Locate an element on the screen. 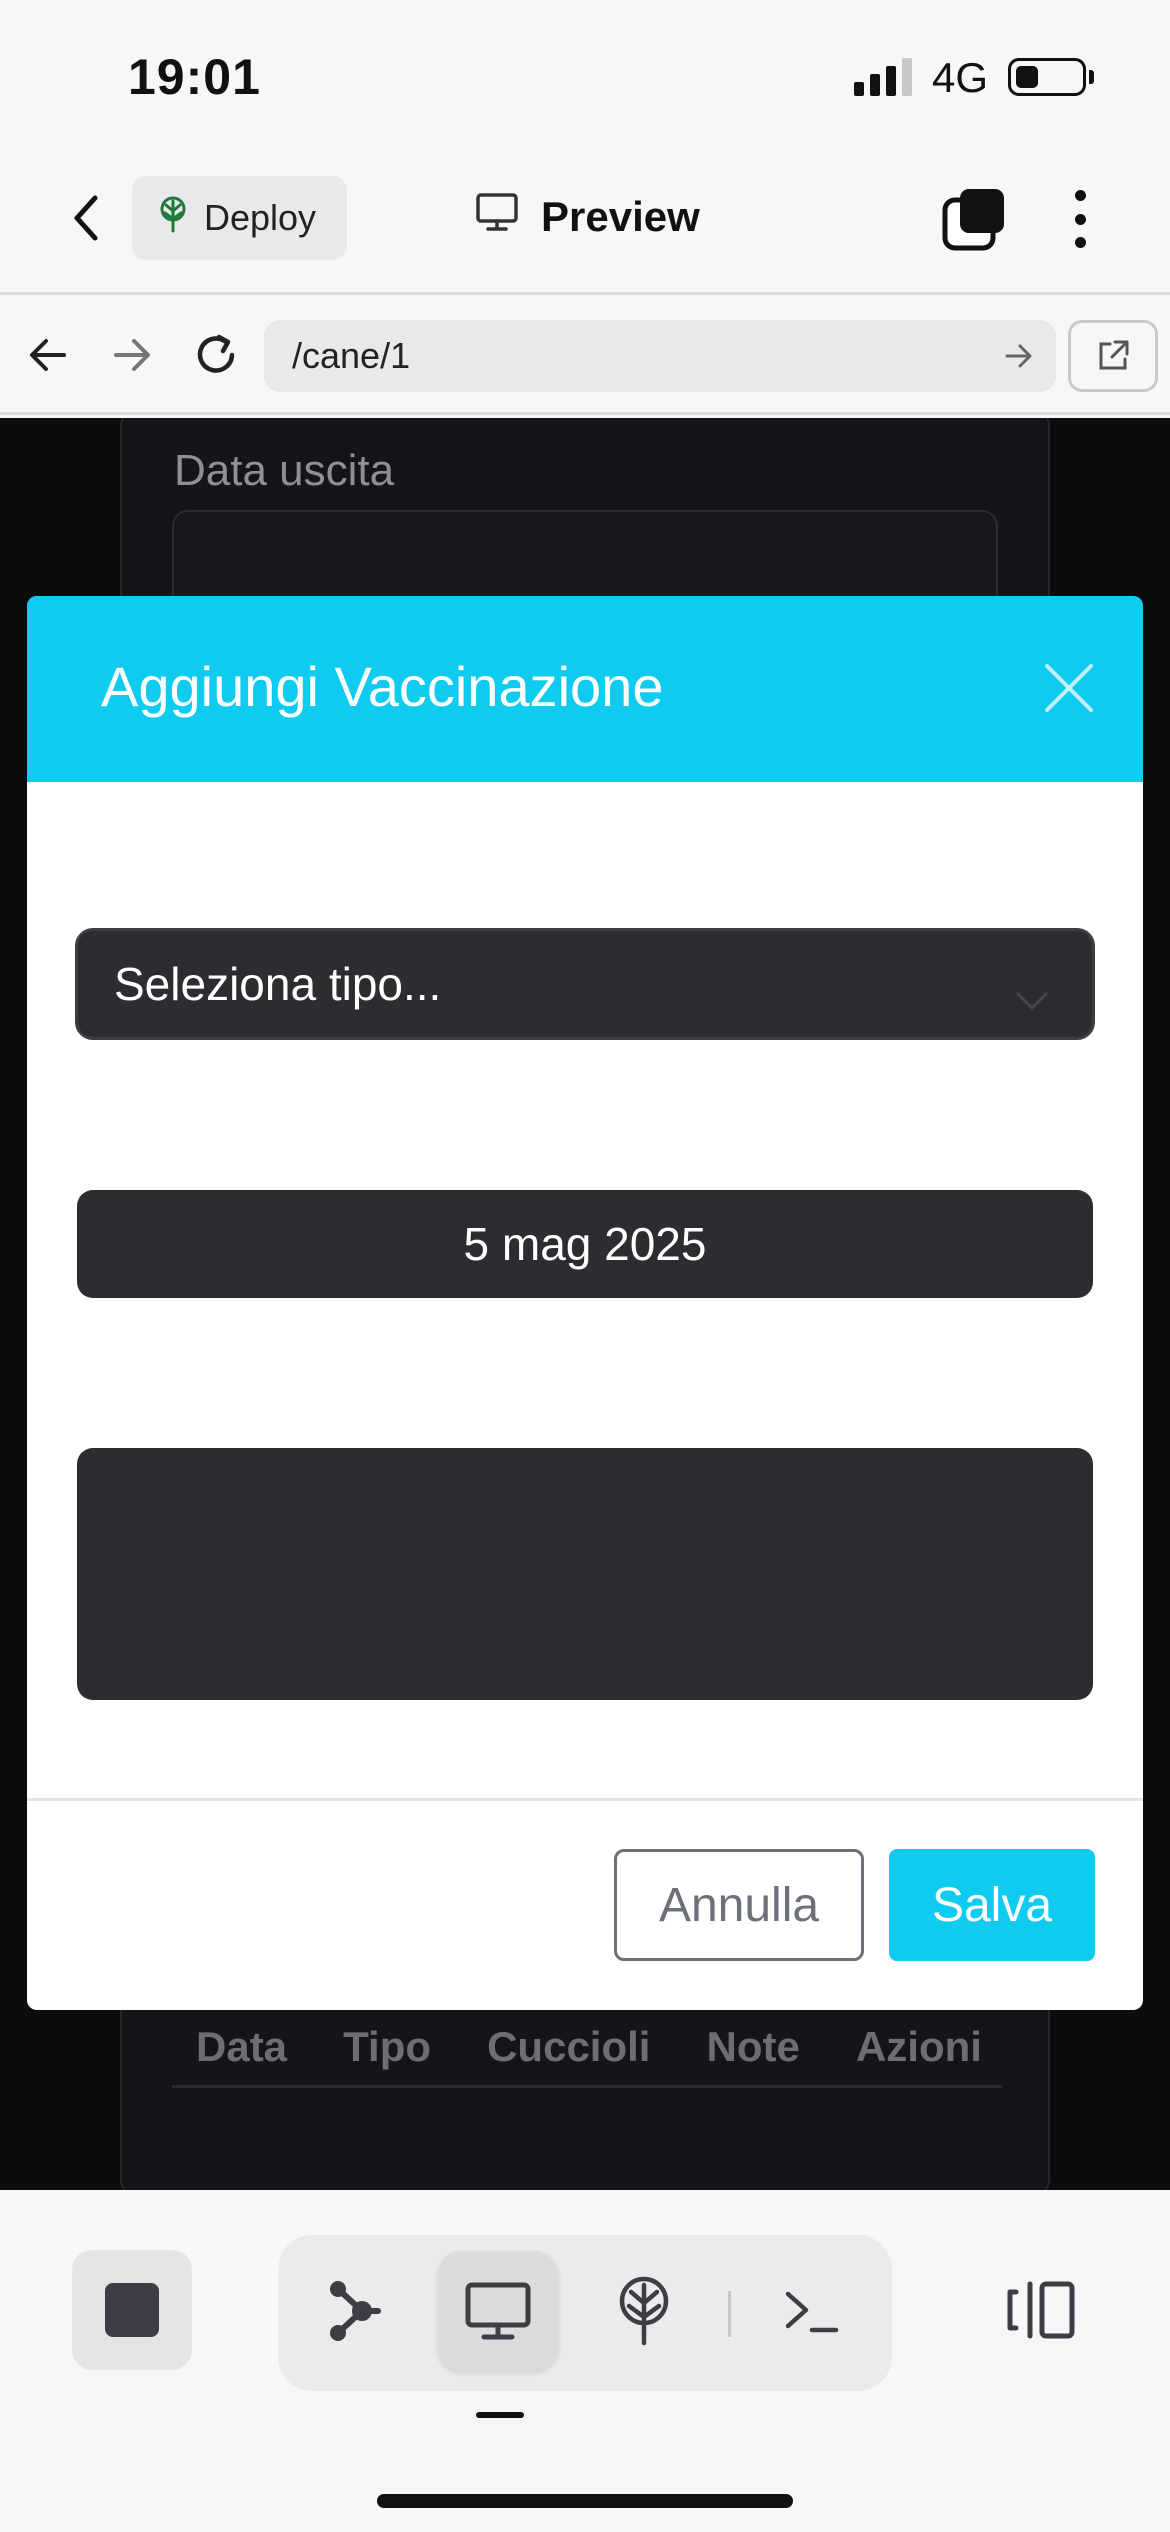 The image size is (1170, 2532). modal-divider is located at coordinates (585, 1799).